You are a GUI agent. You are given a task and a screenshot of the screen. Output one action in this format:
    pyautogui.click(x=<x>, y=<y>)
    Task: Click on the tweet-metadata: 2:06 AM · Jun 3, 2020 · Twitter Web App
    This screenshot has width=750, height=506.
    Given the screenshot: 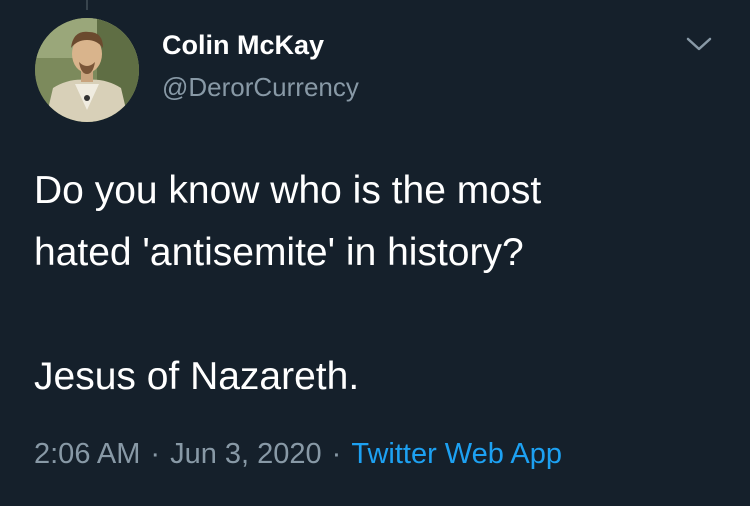 What is the action you would take?
    pyautogui.click(x=298, y=454)
    